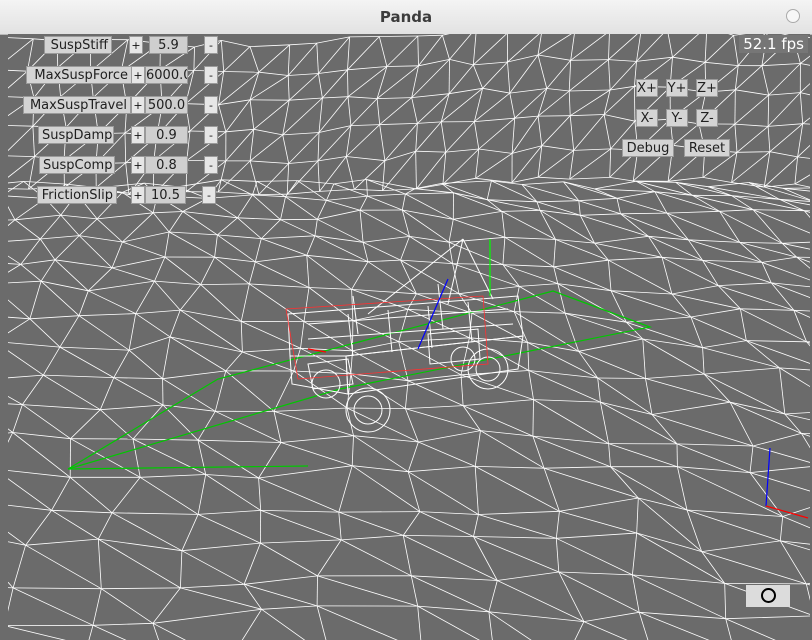 This screenshot has height=640, width=812. Describe the element at coordinates (647, 88) in the screenshot. I see `x-plus-button: X+` at that location.